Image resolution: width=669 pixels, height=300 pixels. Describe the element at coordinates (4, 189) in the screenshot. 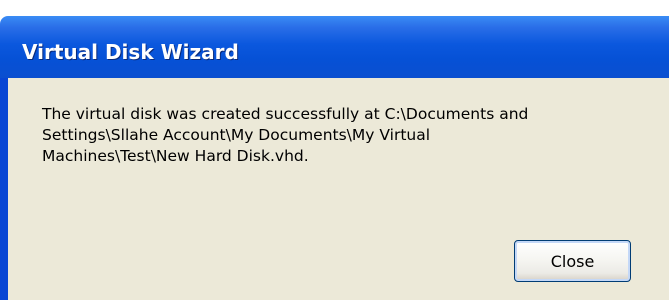

I see `window-frame-left` at that location.